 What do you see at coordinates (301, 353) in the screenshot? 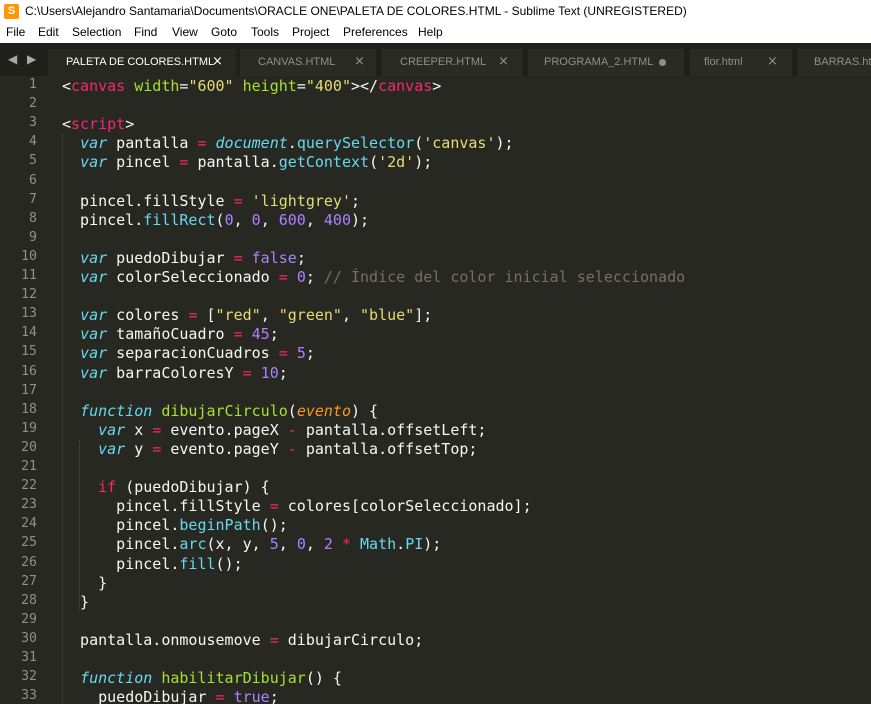
I see `code-token: 5` at bounding box center [301, 353].